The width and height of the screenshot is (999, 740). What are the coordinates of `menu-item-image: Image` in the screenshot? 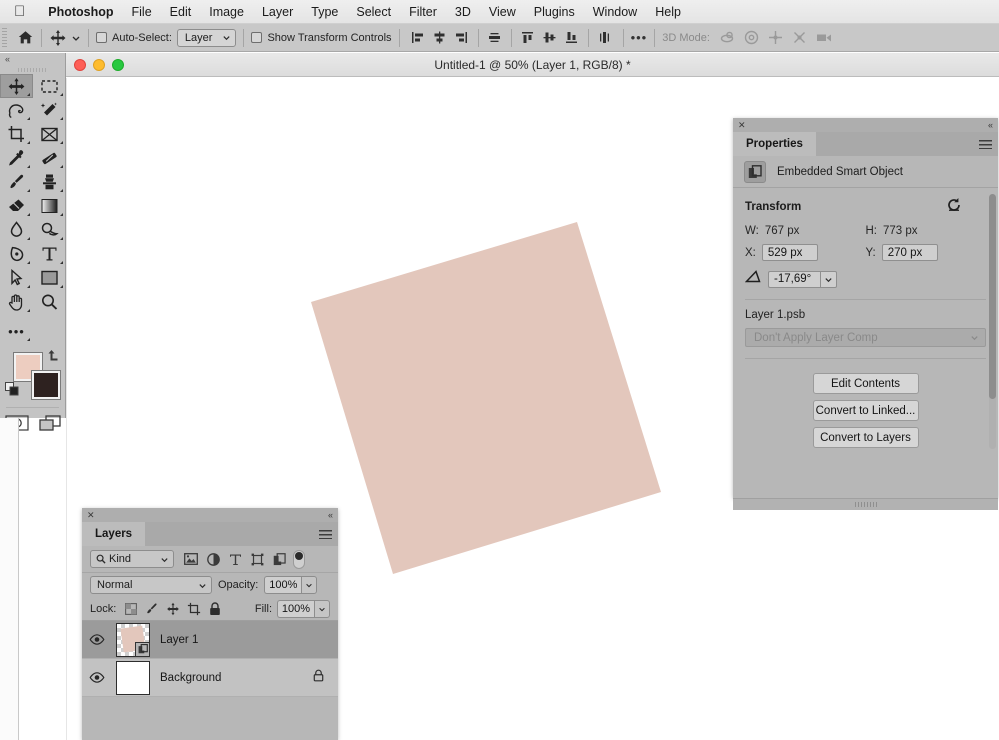 It's located at (226, 12).